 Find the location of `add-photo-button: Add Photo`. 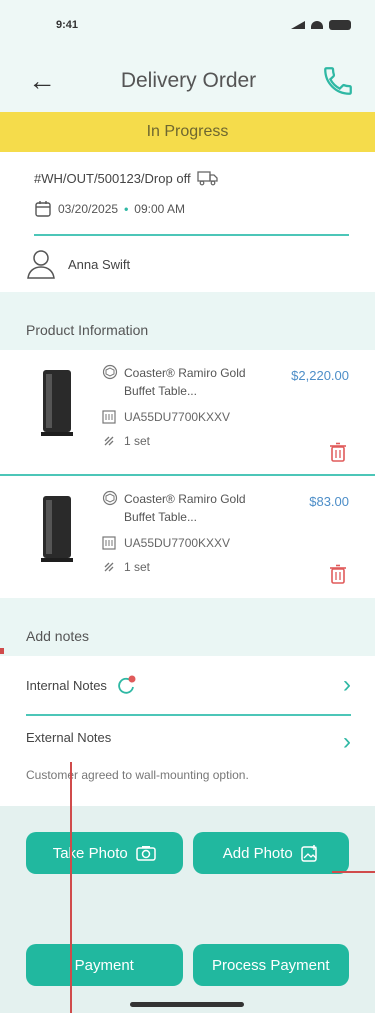

add-photo-button: Add Photo is located at coordinates (270, 853).